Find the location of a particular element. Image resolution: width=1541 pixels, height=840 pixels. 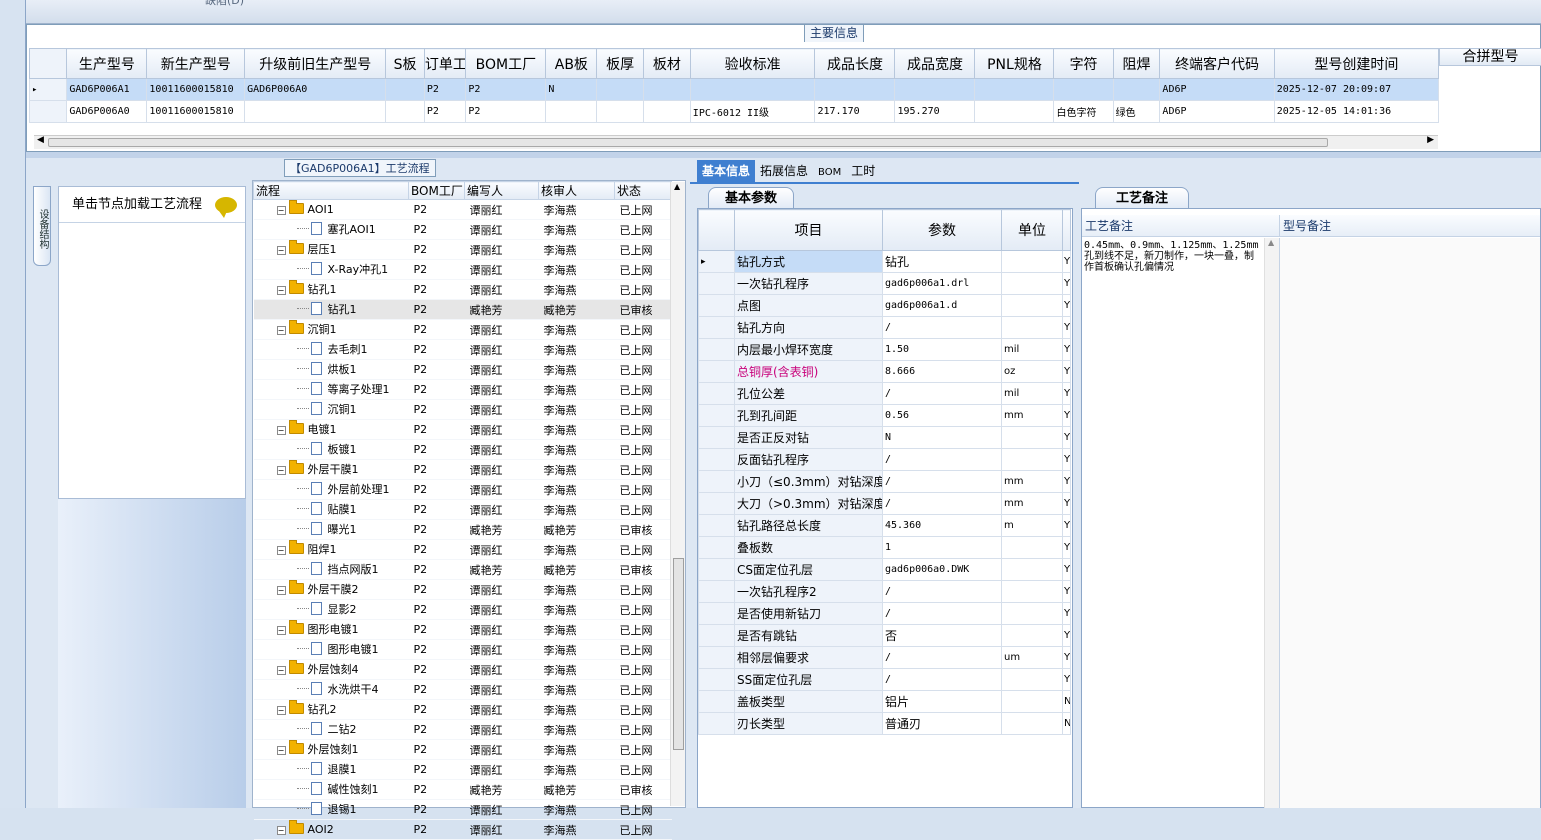

param-item: 反面钻孔程序 is located at coordinates (808, 459).